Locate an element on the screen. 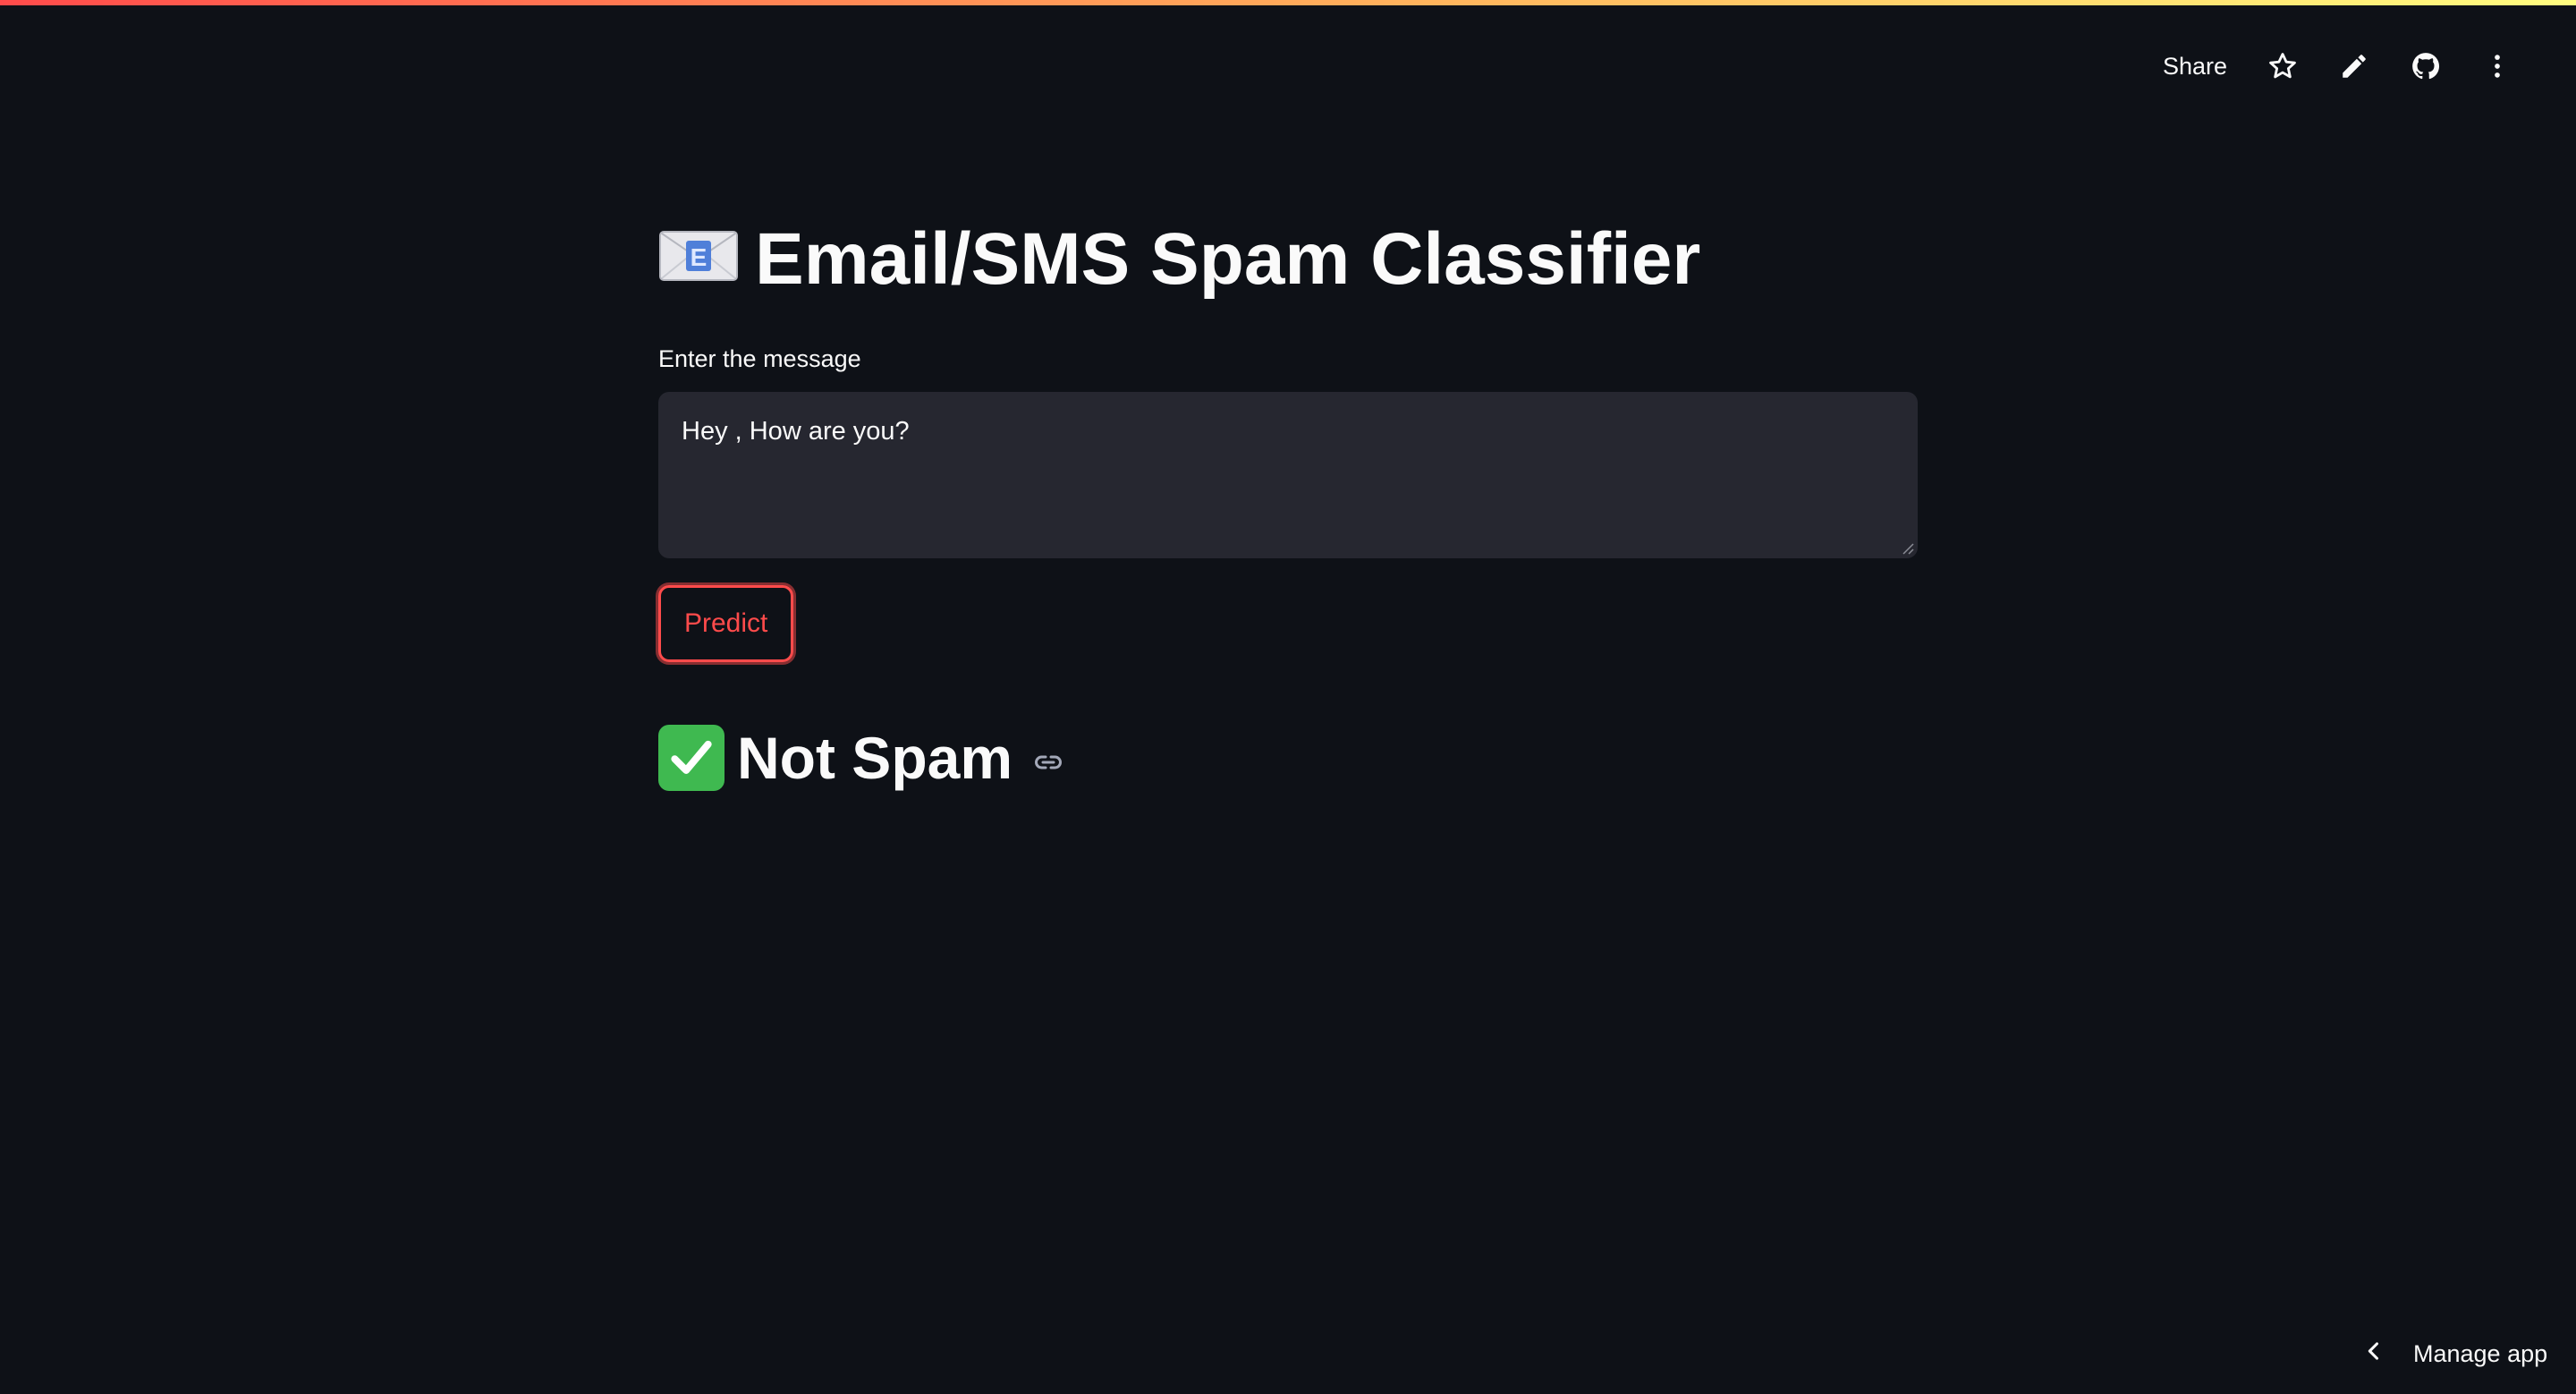  chevron-left-icon is located at coordinates (2373, 1355).